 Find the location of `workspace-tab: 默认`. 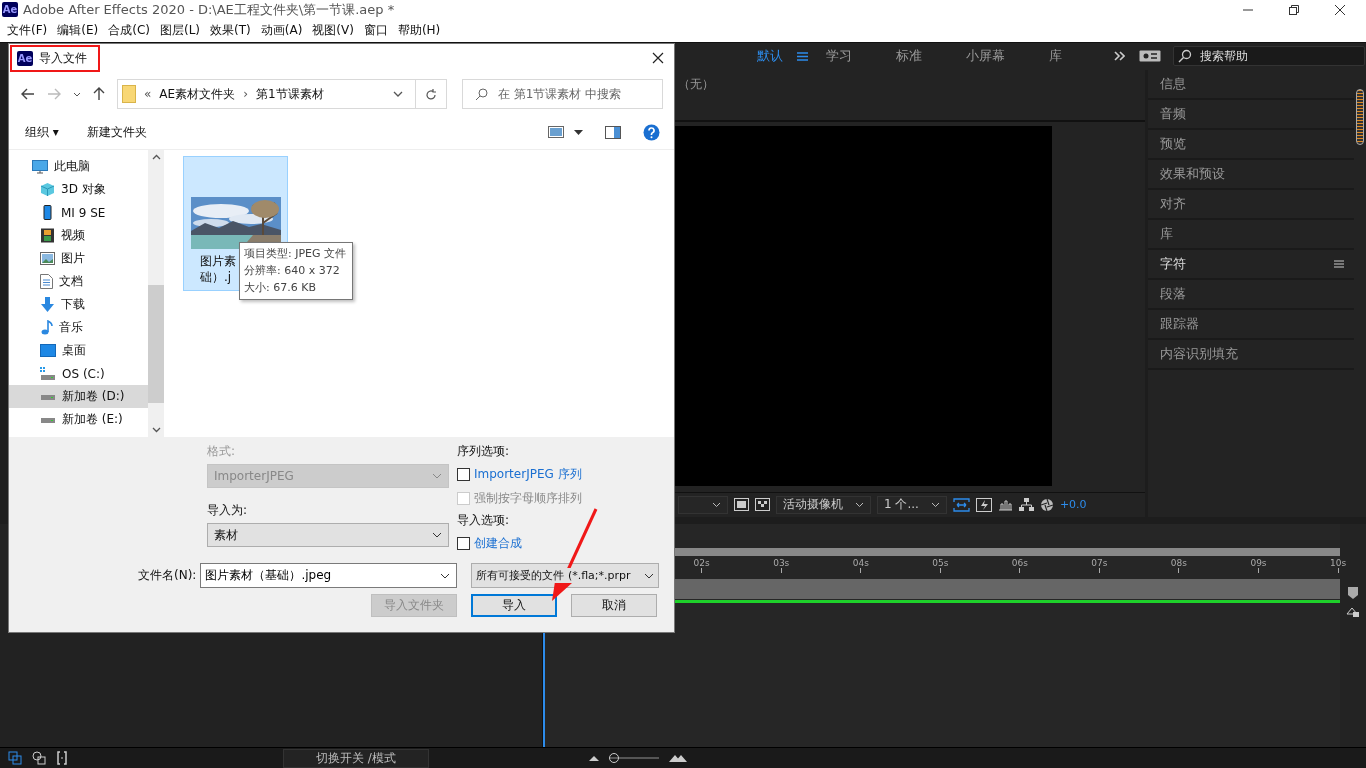

workspace-tab: 默认 is located at coordinates (770, 56).